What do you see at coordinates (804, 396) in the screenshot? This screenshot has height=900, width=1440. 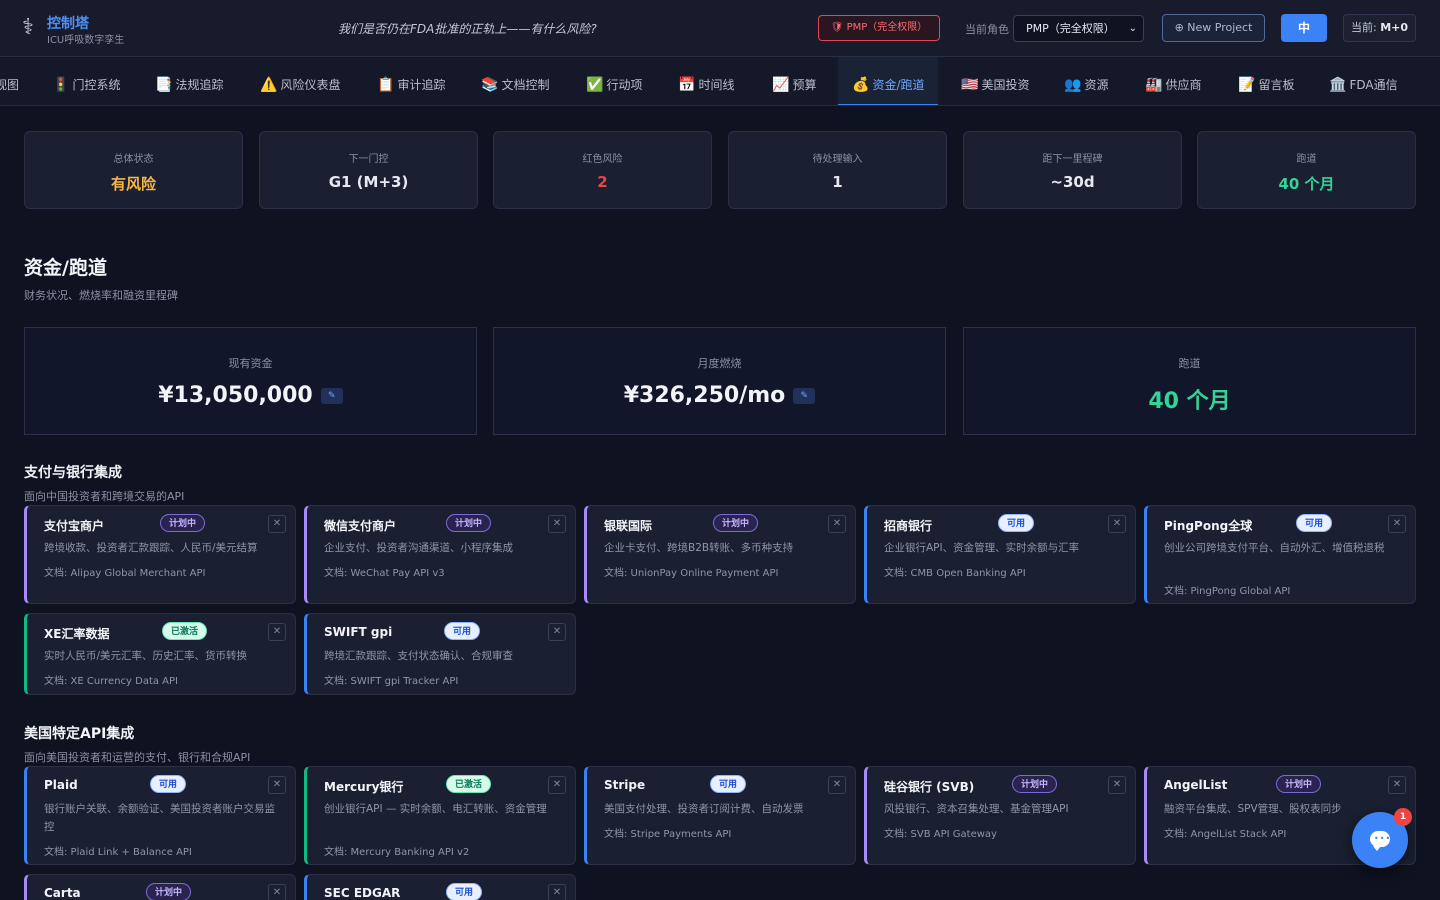 I see `edit-burn-button: ✎` at bounding box center [804, 396].